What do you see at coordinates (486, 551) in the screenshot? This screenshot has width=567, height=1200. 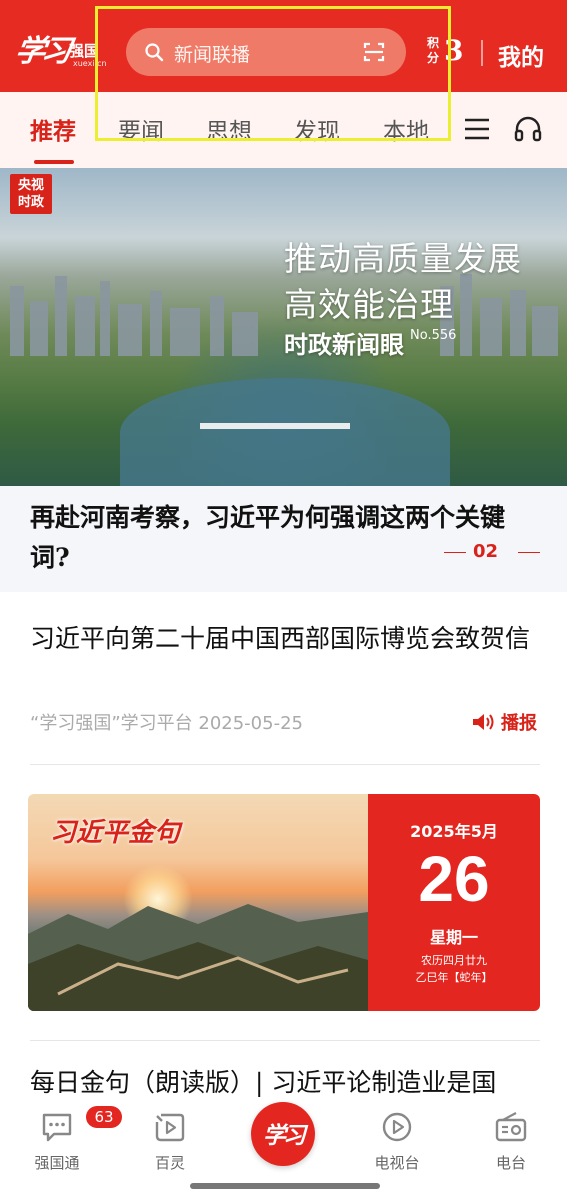 I see `carousel-page-number: 02` at bounding box center [486, 551].